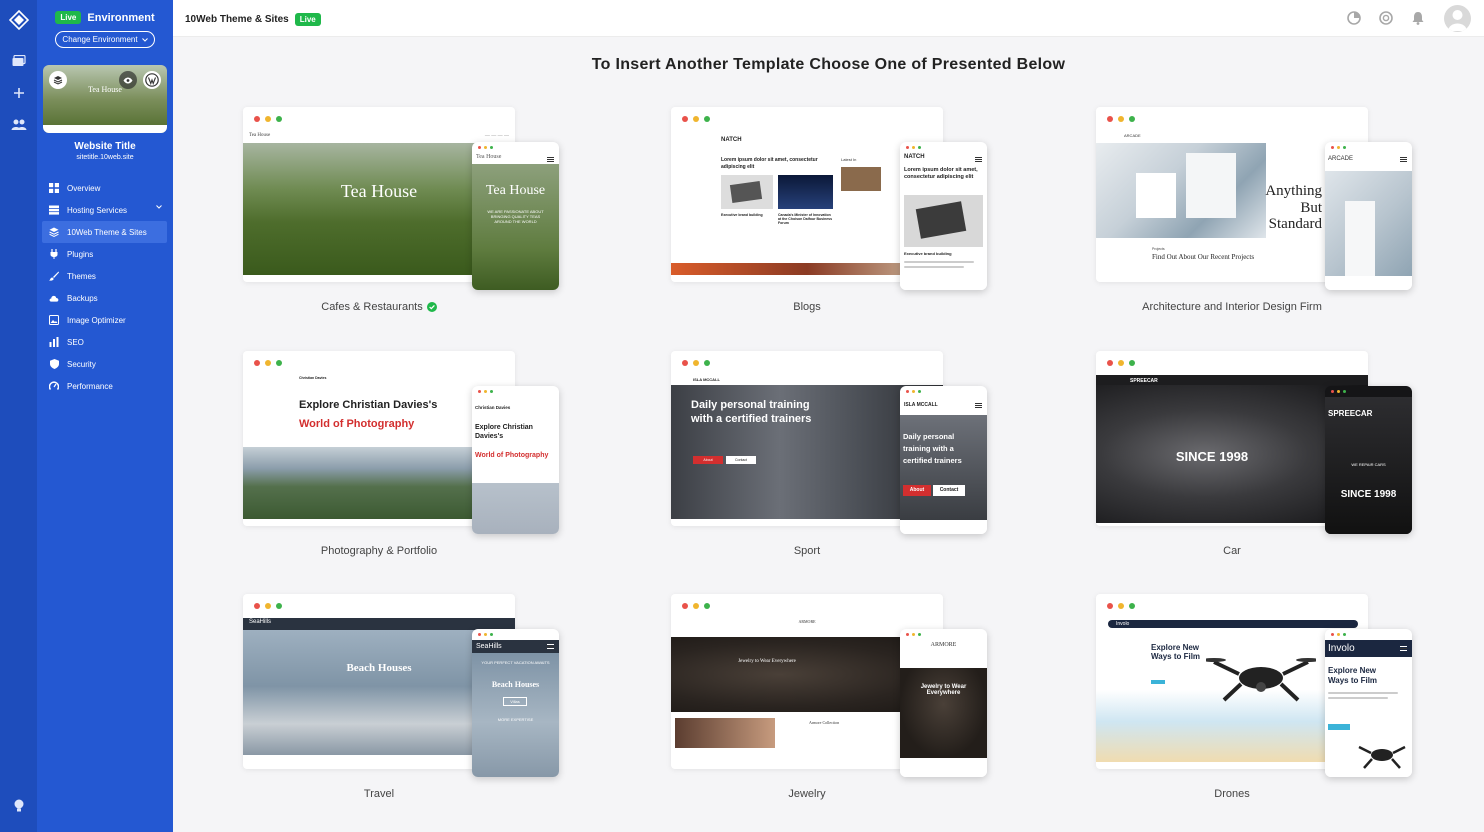  Describe the element at coordinates (54, 320) in the screenshot. I see `image-icon` at that location.